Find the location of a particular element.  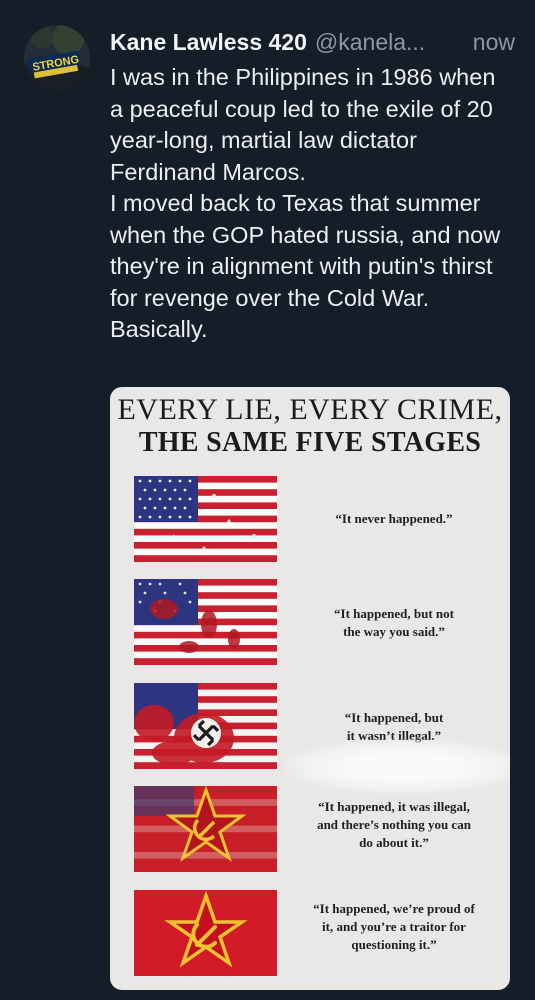

us-flag-swastika-icon is located at coordinates (205, 726).